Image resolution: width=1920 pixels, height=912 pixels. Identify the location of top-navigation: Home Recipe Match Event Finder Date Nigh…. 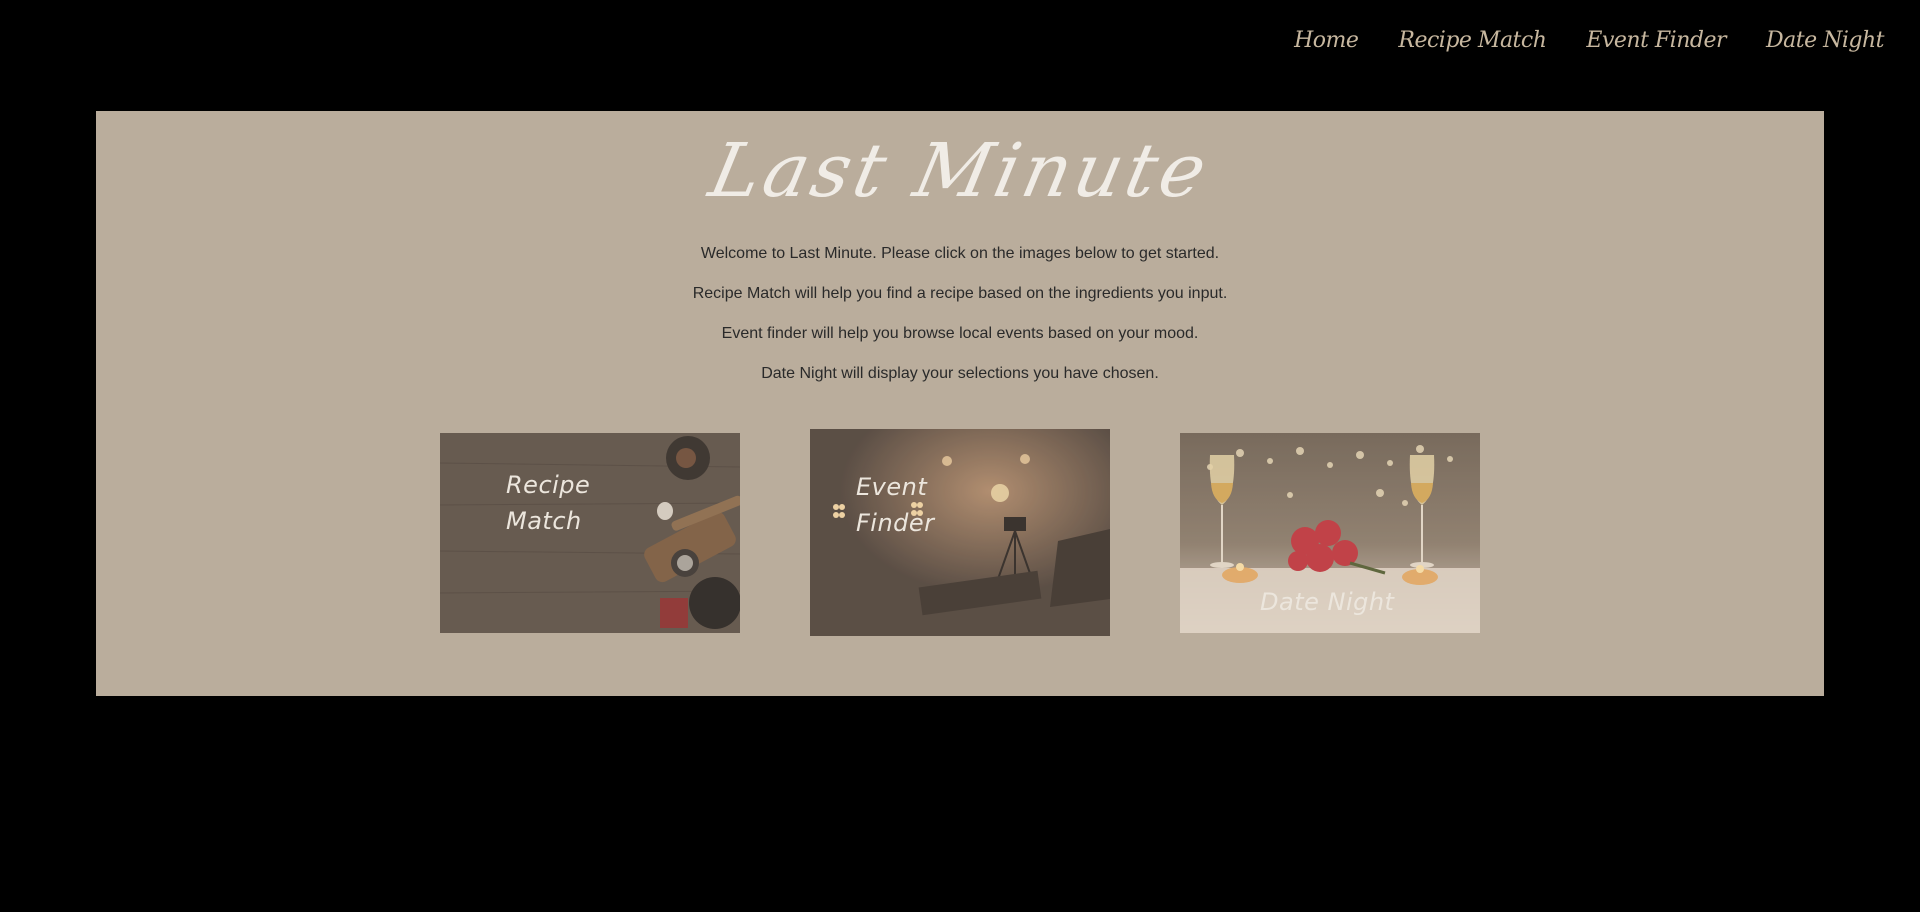
(1589, 40).